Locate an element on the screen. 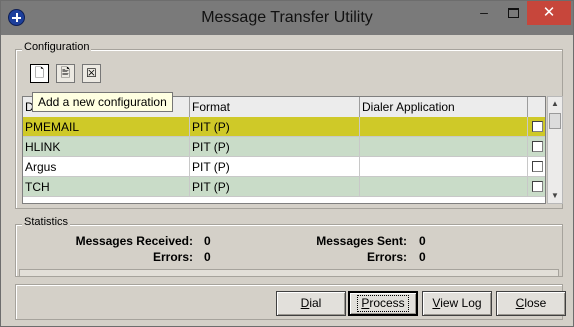 Image resolution: width=574 pixels, height=327 pixels. row-name: Argus is located at coordinates (106, 167).